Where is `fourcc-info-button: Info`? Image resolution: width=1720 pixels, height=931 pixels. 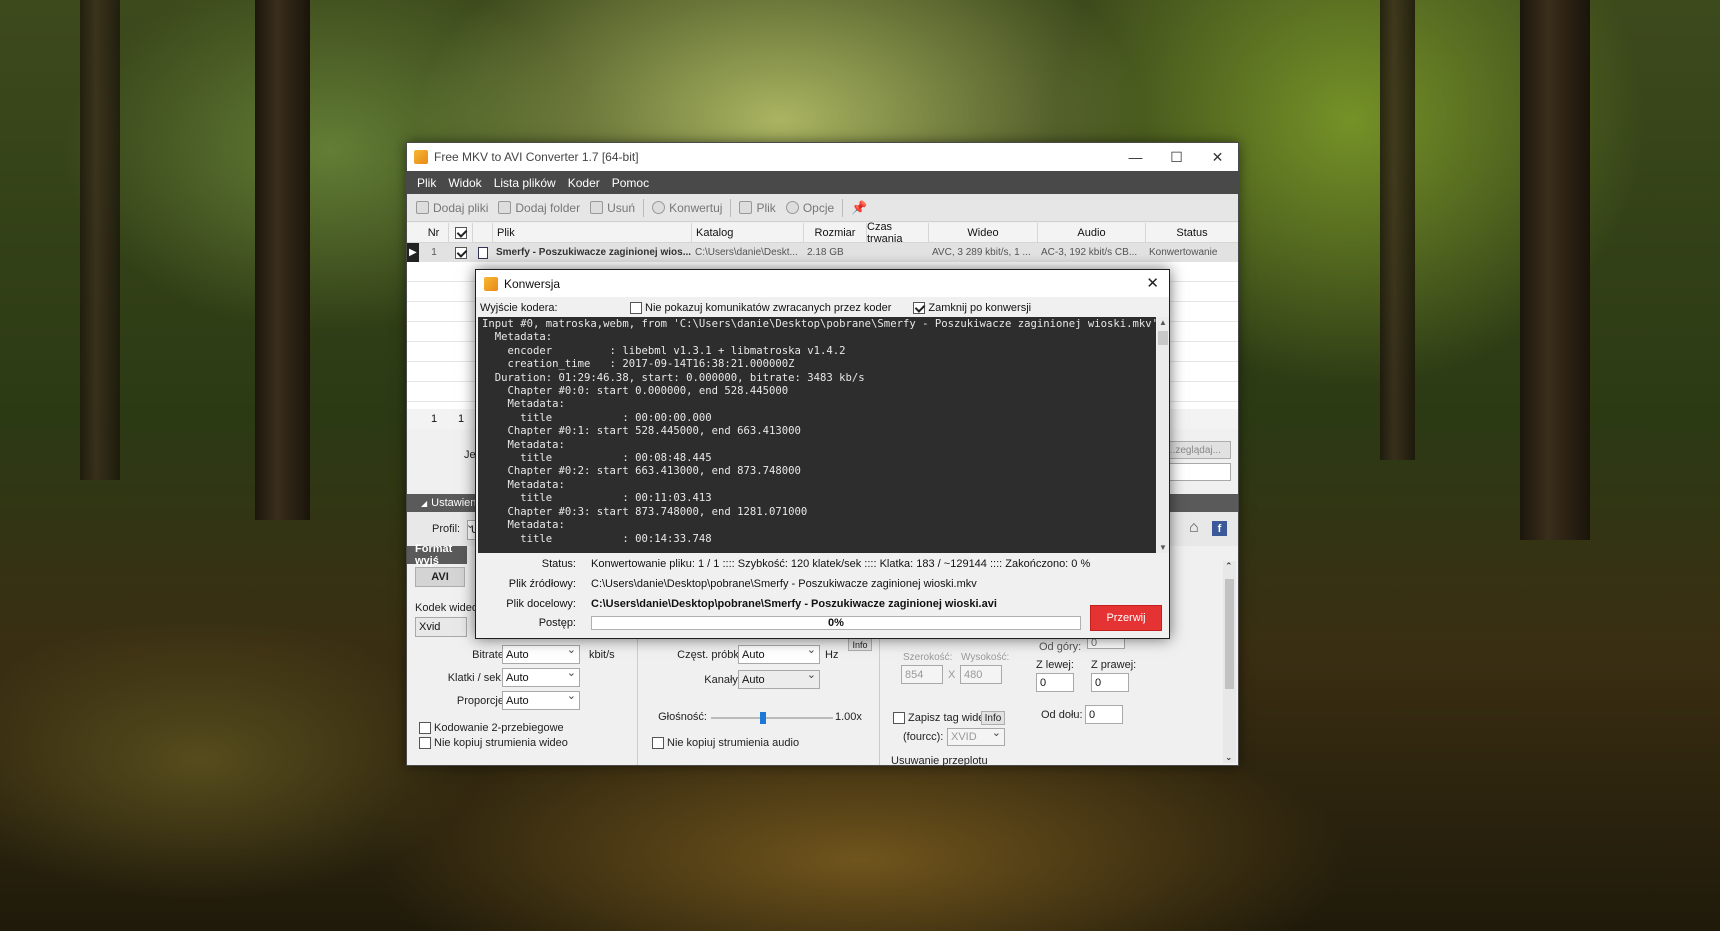
fourcc-info-button: Info is located at coordinates (993, 718).